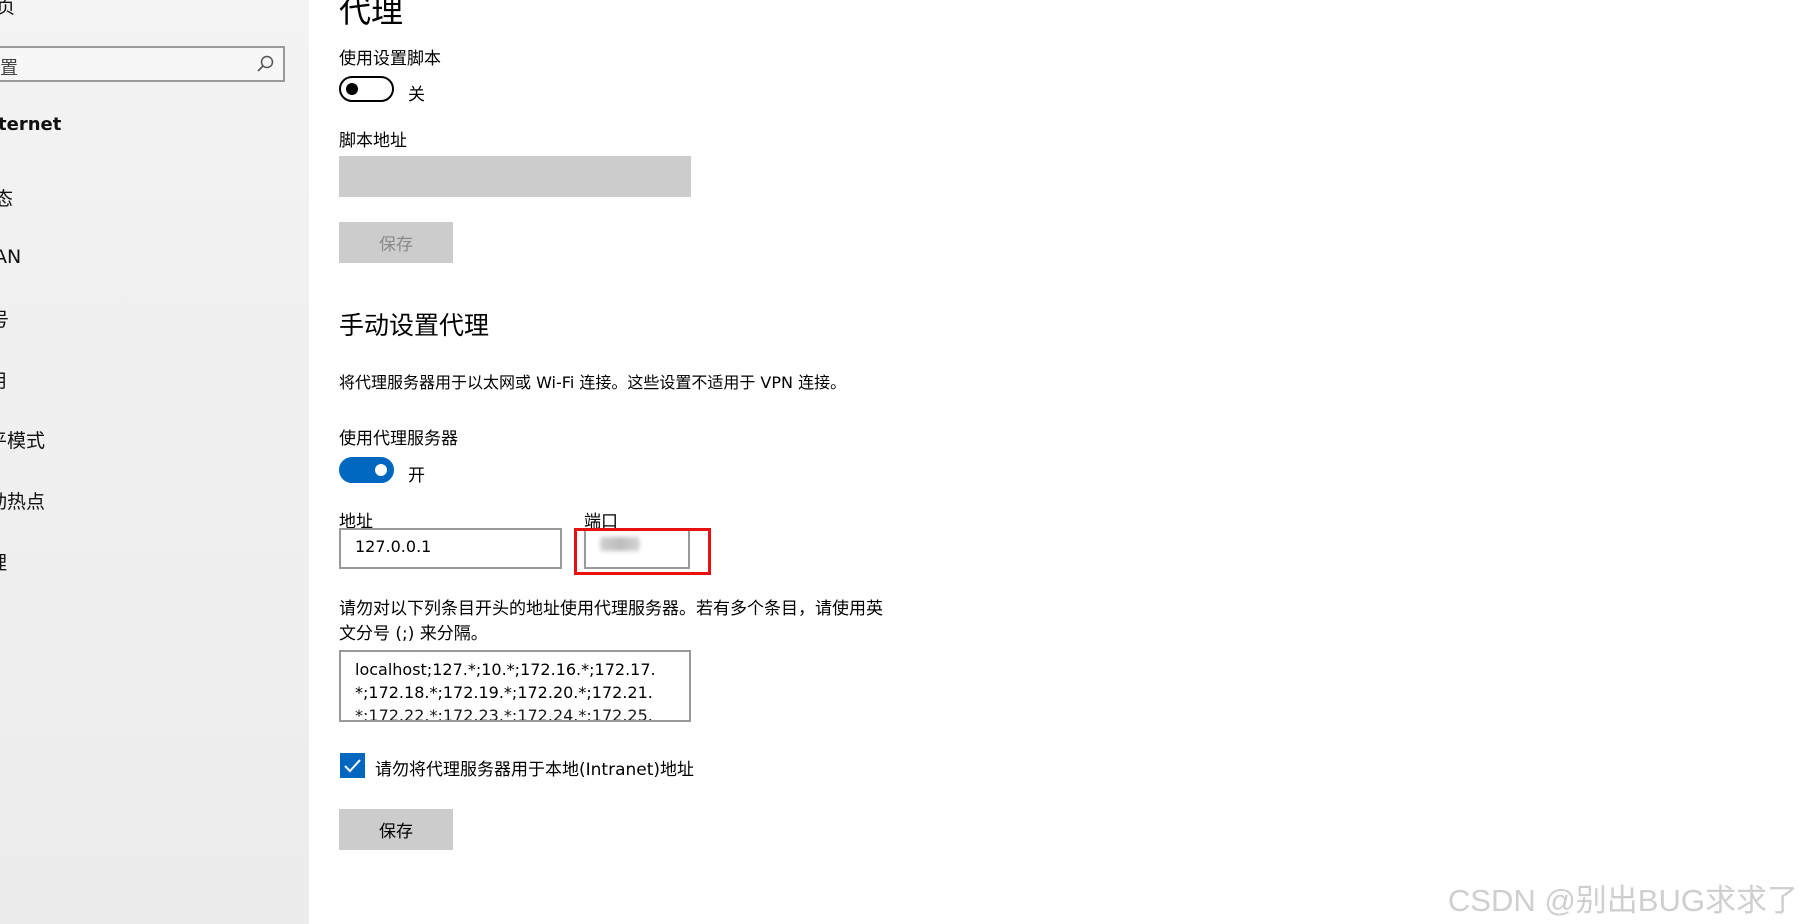  Describe the element at coordinates (396, 829) in the screenshot. I see `manual-save-button: 保存` at that location.